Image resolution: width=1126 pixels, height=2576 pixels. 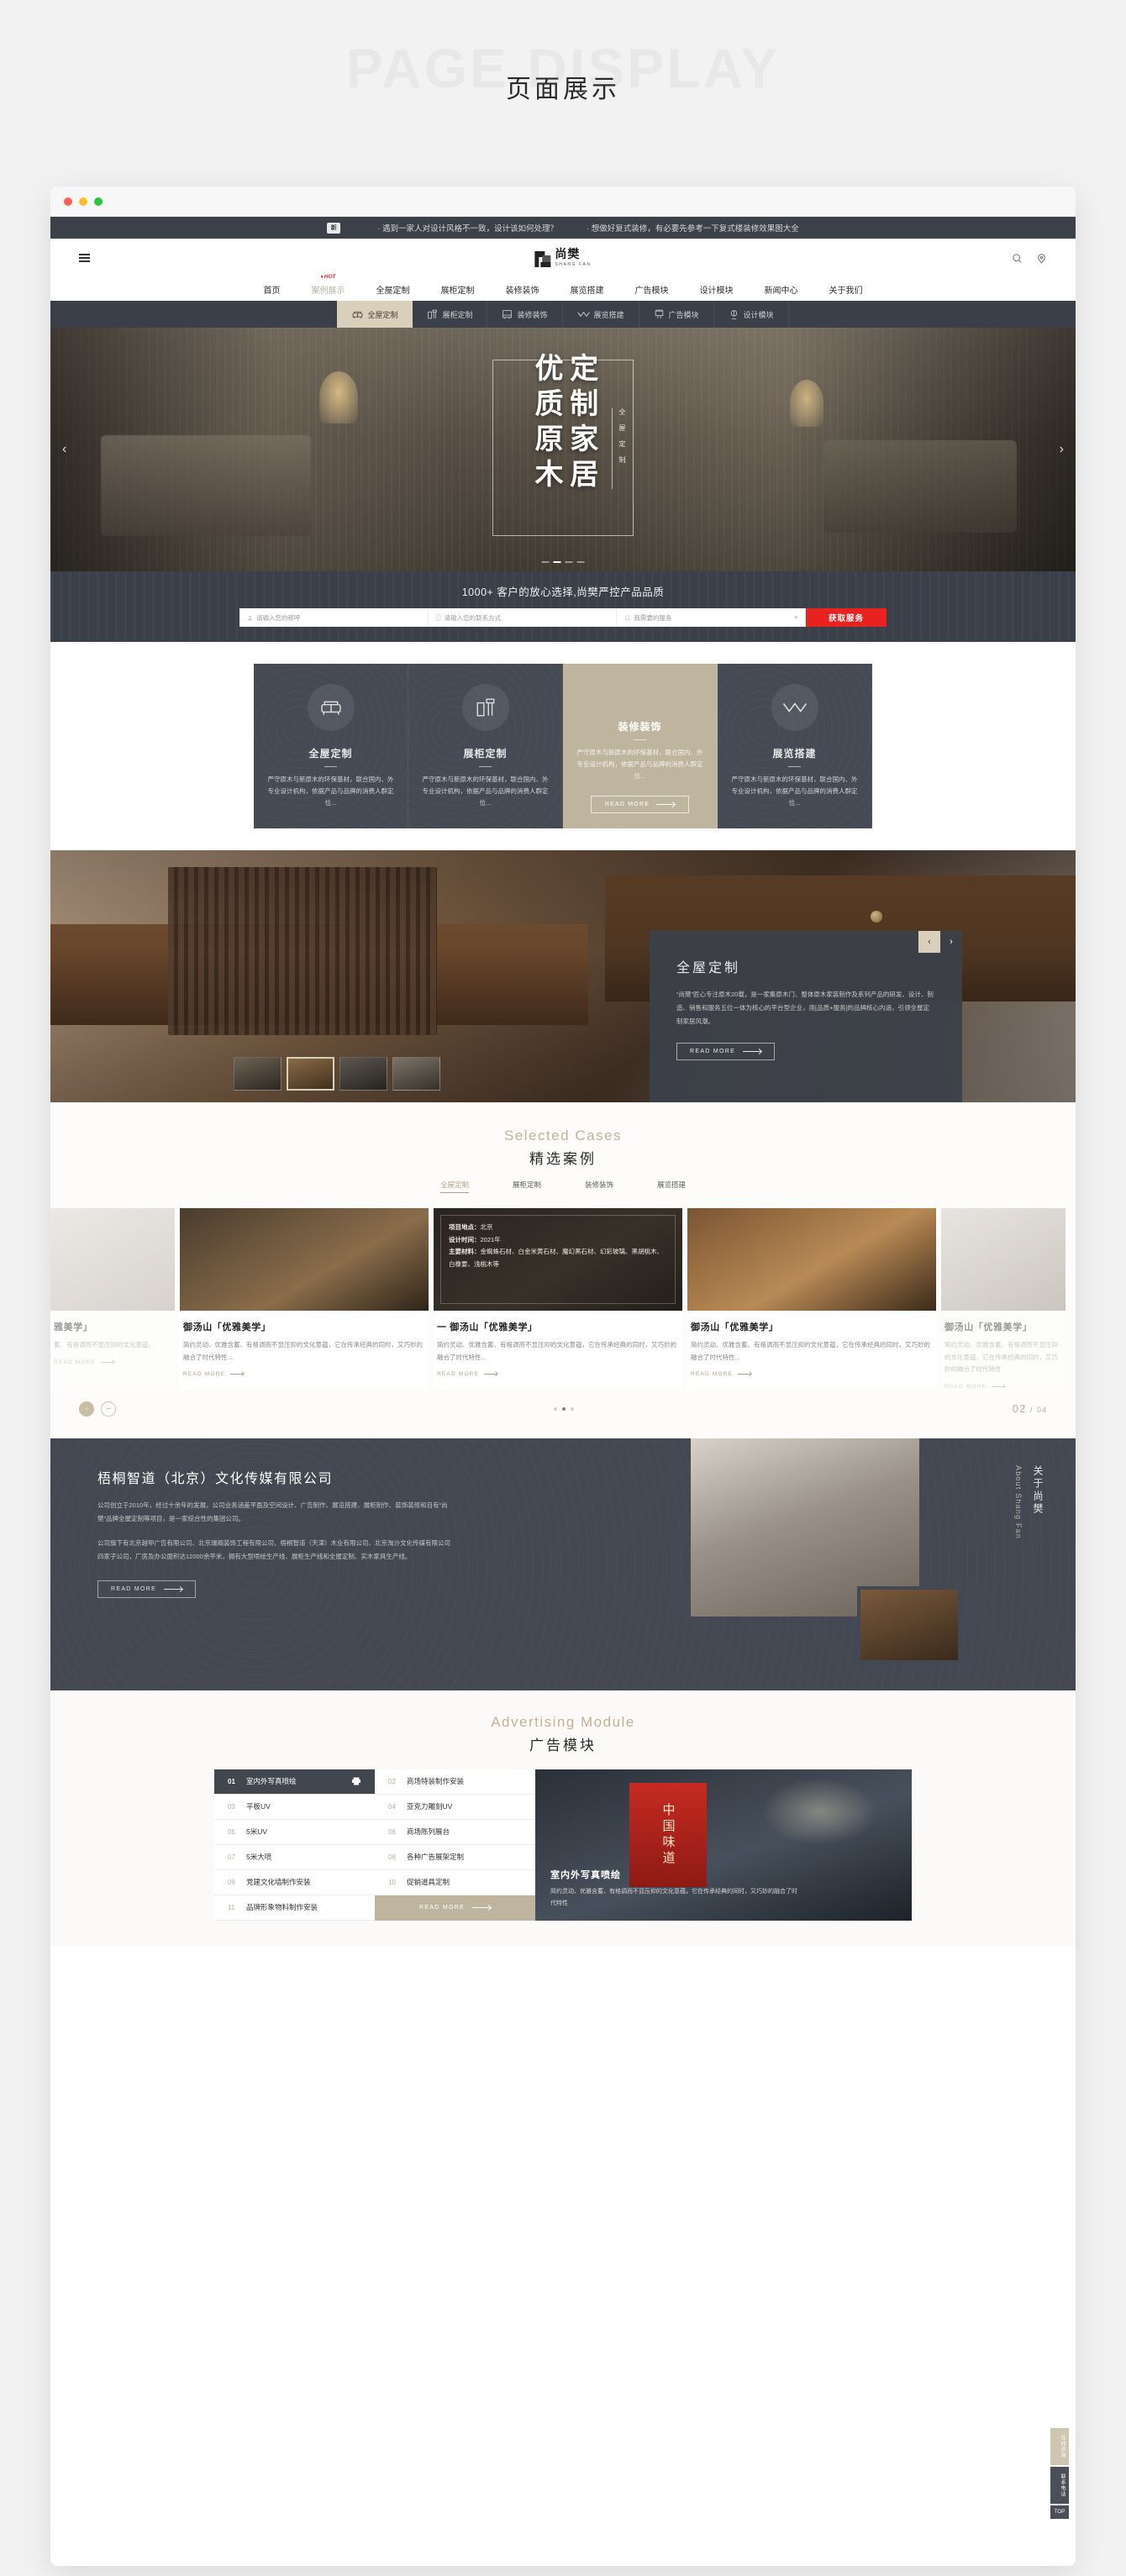 I want to click on category-label: 展柜定制, so click(x=457, y=314).